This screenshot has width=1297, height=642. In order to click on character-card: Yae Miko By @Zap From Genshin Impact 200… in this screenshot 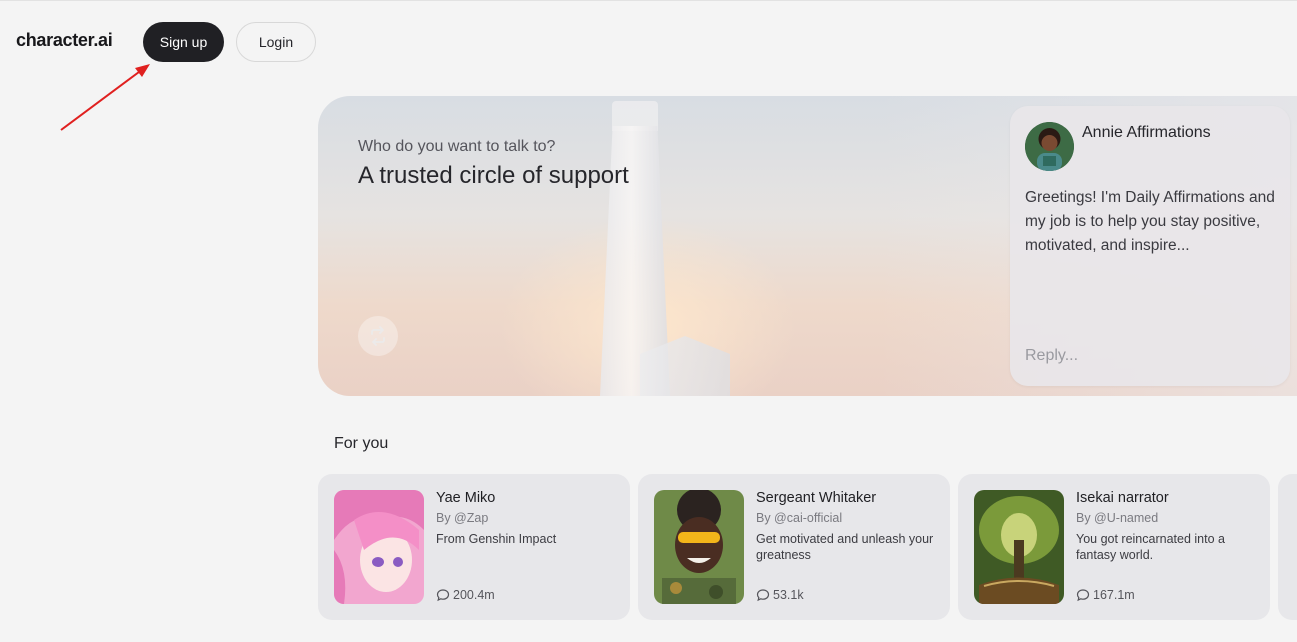, I will do `click(474, 547)`.